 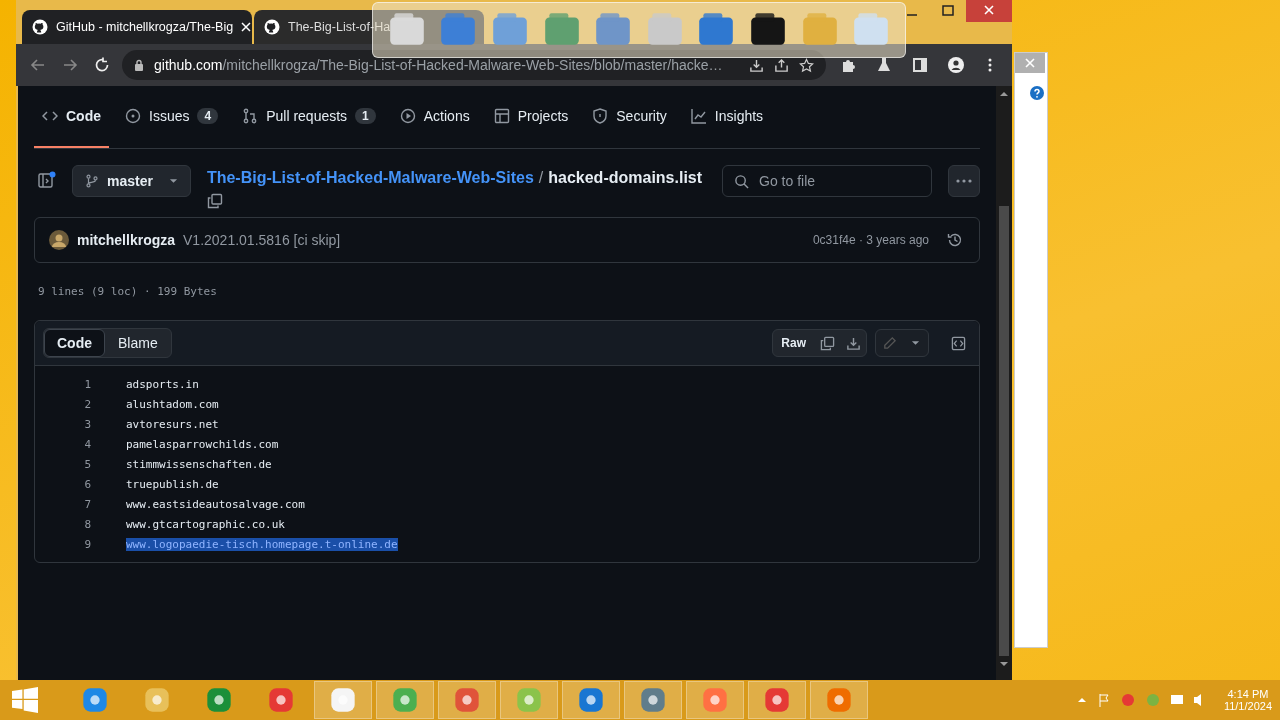 I want to click on table-icon, so click(x=501, y=116).